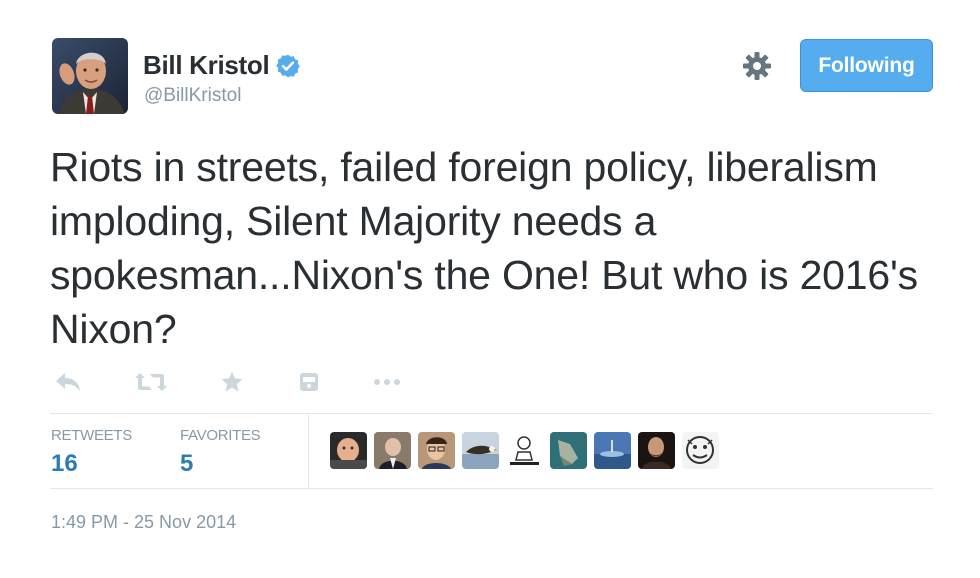 This screenshot has width=980, height=578. What do you see at coordinates (288, 66) in the screenshot?
I see `verified-badge-icon` at bounding box center [288, 66].